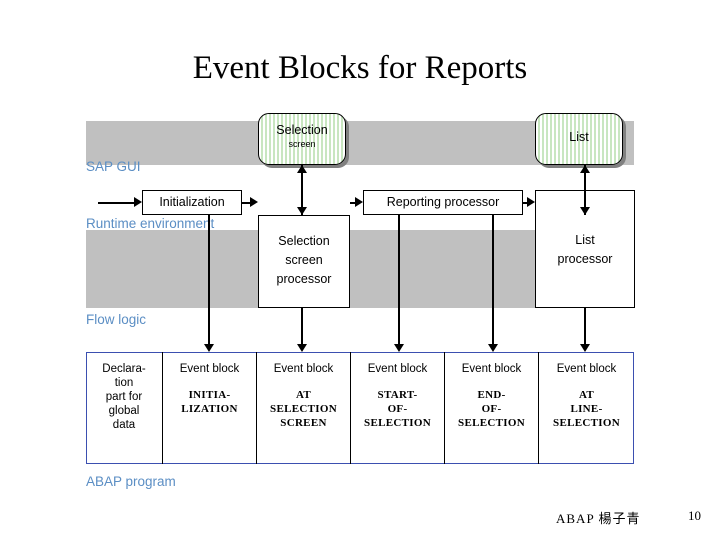 The image size is (720, 540). I want to click on selection-screen-line1: Selection, so click(302, 130).